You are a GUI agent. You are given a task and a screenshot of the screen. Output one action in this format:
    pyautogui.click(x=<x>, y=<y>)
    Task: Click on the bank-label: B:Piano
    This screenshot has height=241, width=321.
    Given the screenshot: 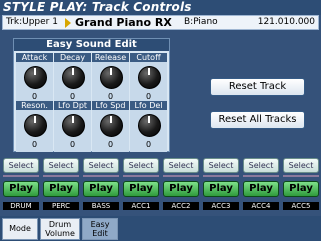 What is the action you would take?
    pyautogui.click(x=201, y=22)
    